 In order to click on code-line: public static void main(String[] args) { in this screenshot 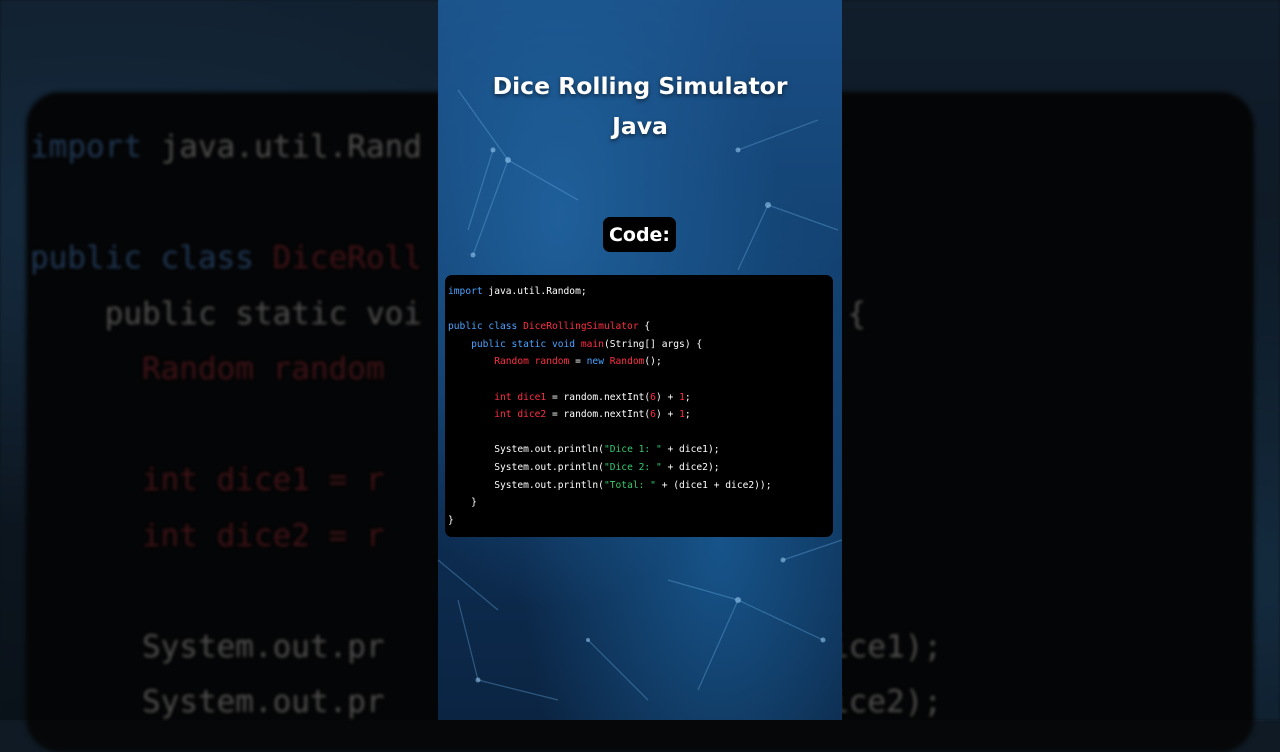, I will do `click(609, 345)`.